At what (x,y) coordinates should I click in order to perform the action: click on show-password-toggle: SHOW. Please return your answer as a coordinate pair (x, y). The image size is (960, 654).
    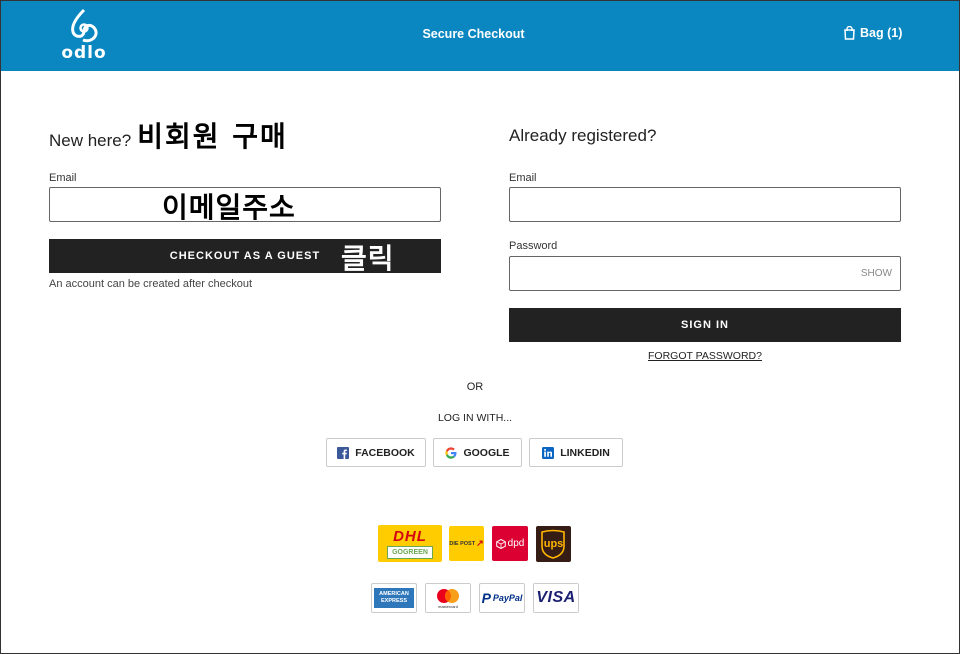
    Looking at the image, I should click on (876, 273).